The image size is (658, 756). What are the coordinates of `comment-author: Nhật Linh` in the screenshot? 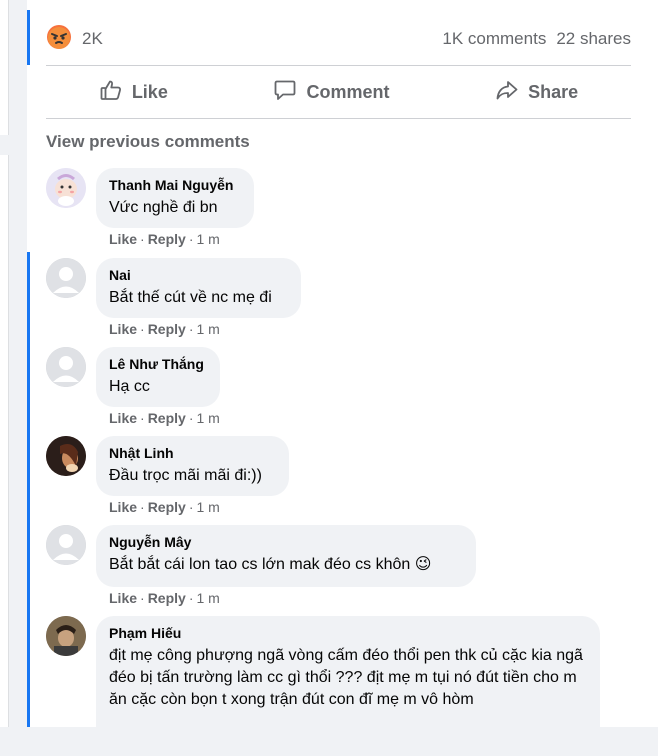 It's located at (192, 453).